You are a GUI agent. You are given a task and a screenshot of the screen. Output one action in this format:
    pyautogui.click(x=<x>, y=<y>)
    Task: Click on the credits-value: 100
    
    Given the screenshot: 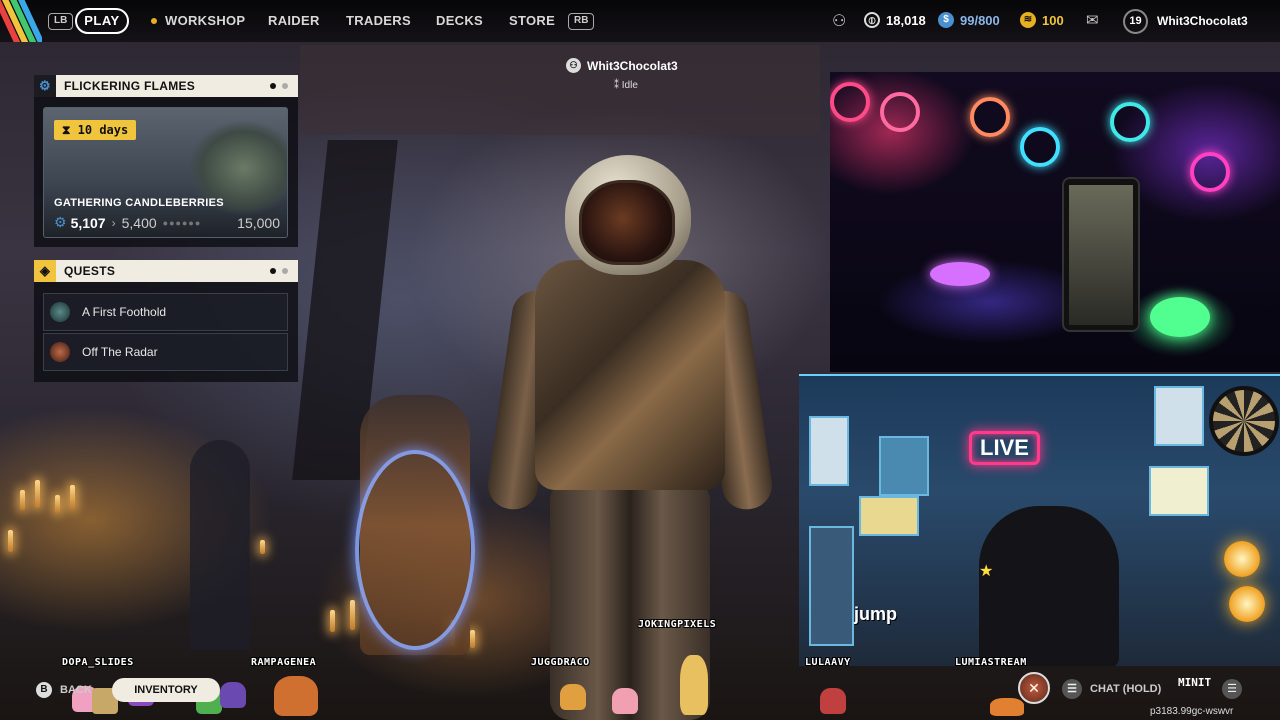 What is the action you would take?
    pyautogui.click(x=1053, y=20)
    